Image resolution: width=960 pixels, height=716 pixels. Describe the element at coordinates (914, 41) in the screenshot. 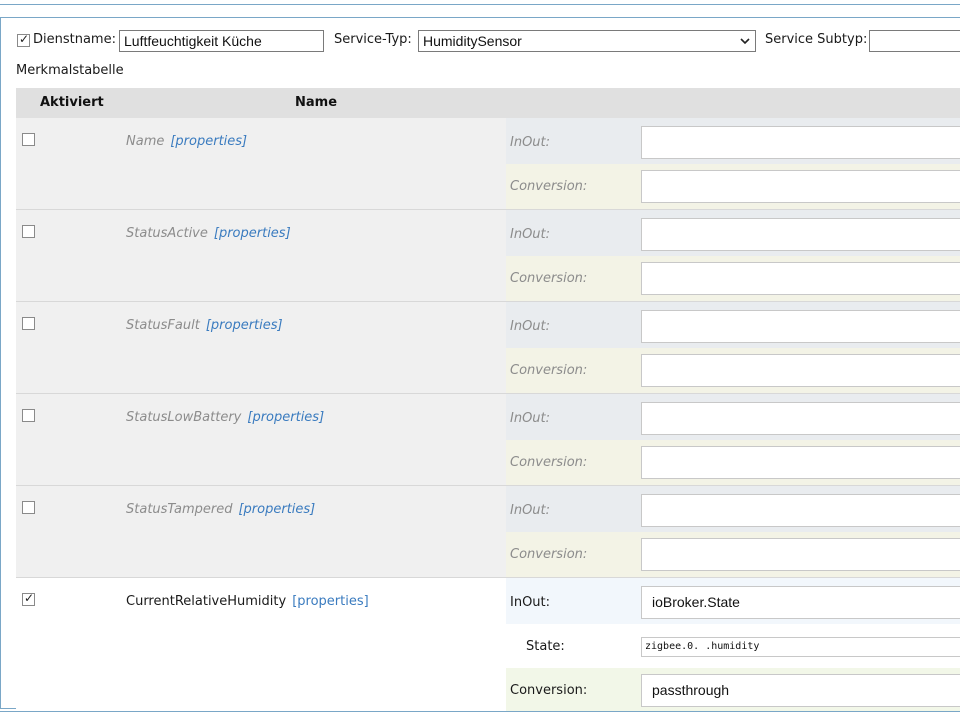

I see `service-subtype-input` at that location.